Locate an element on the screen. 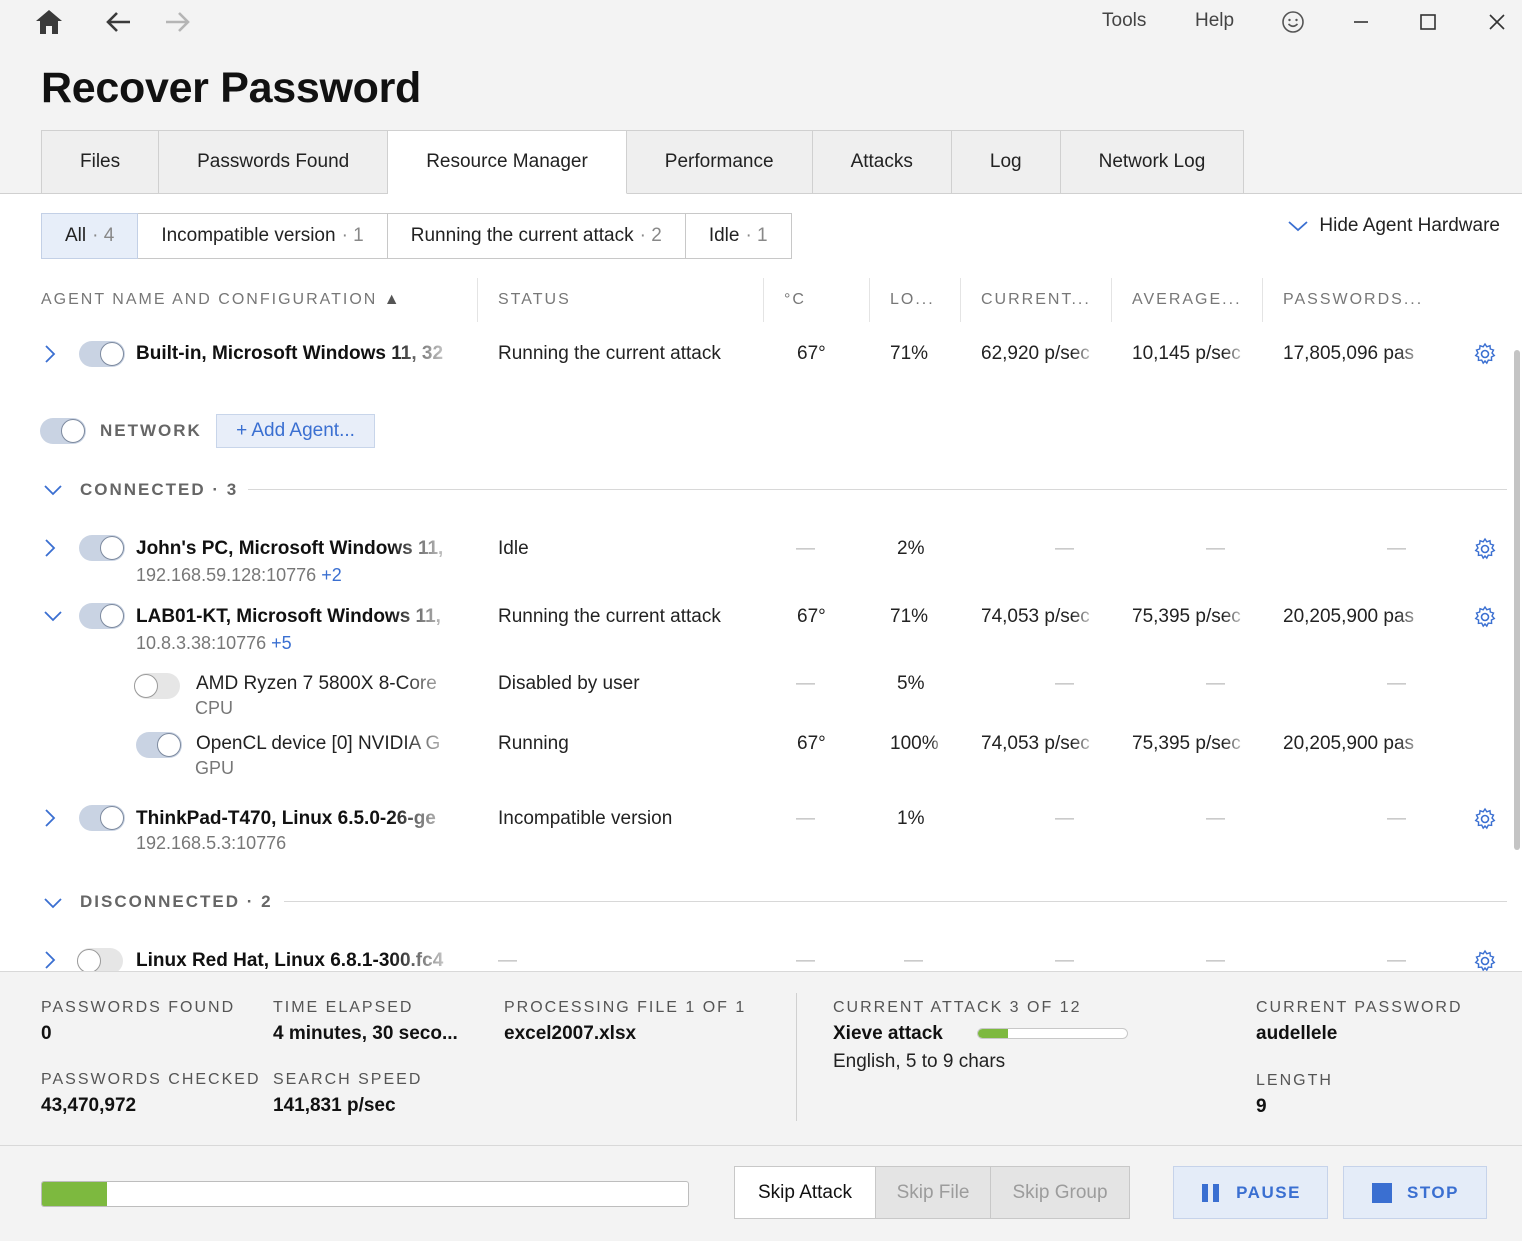  agent-name: Linux Red Hat, Linux 6.8.1-300.fc4 is located at coordinates (290, 960).